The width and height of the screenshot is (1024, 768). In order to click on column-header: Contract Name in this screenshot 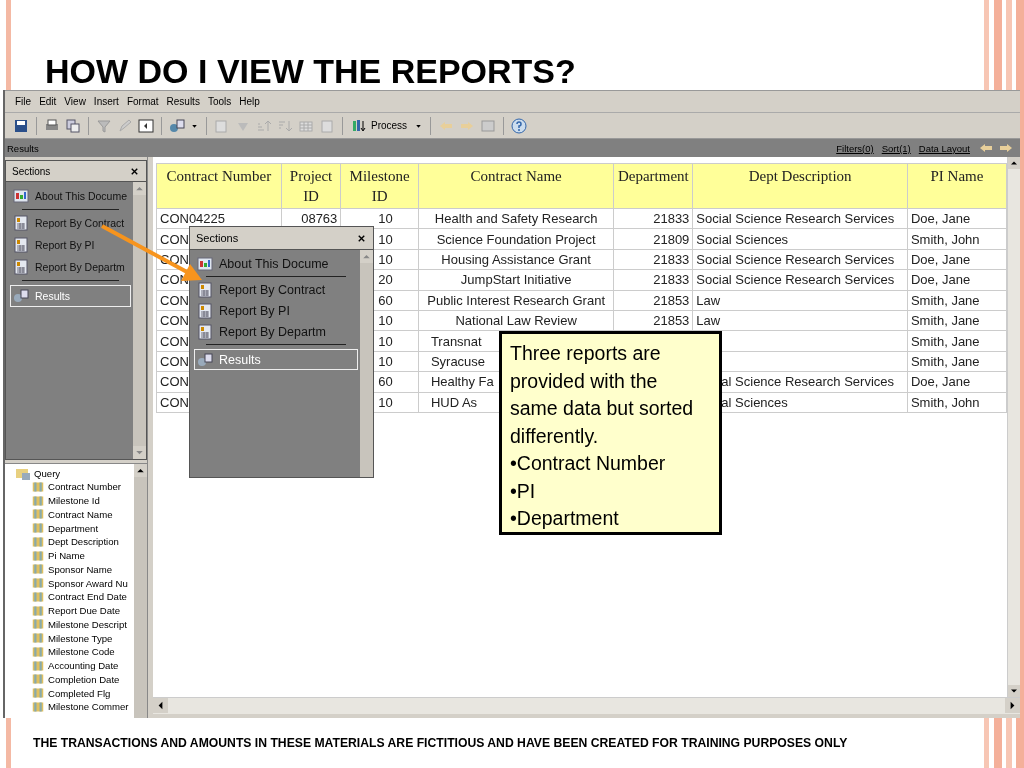, I will do `click(516, 186)`.